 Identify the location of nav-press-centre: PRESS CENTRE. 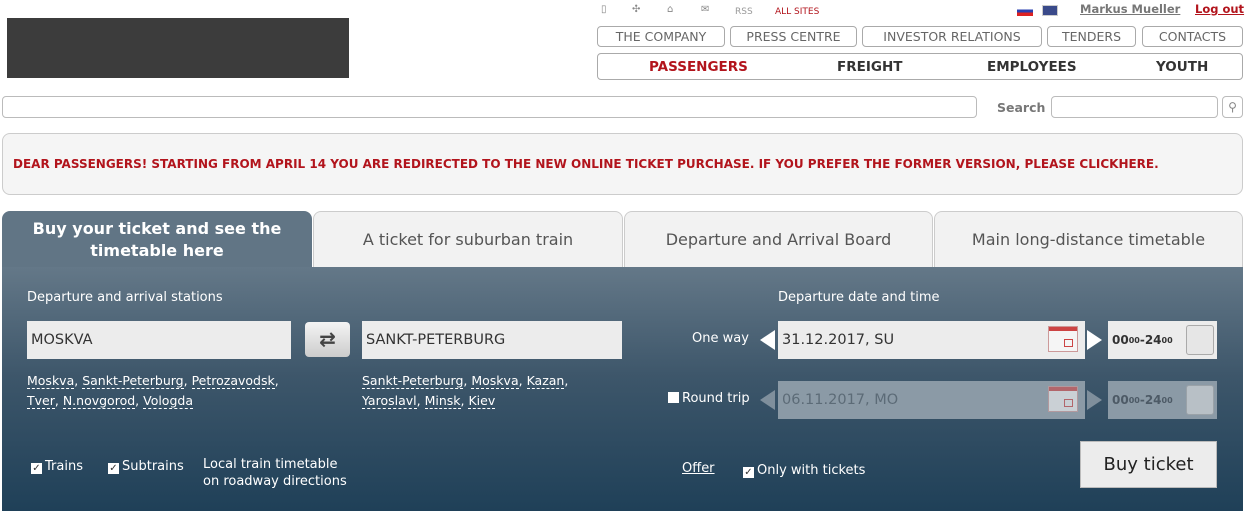
(793, 36).